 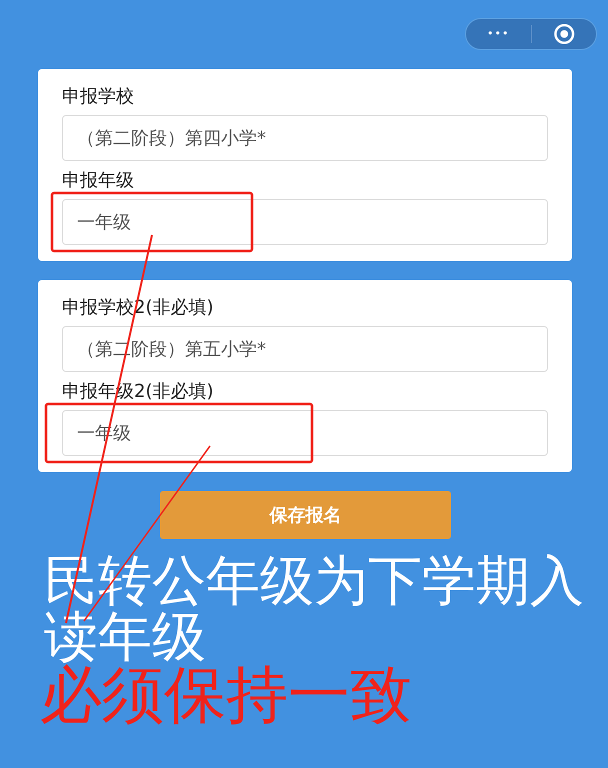 I want to click on input-field: （第二阶段）第四小学*, so click(x=305, y=138).